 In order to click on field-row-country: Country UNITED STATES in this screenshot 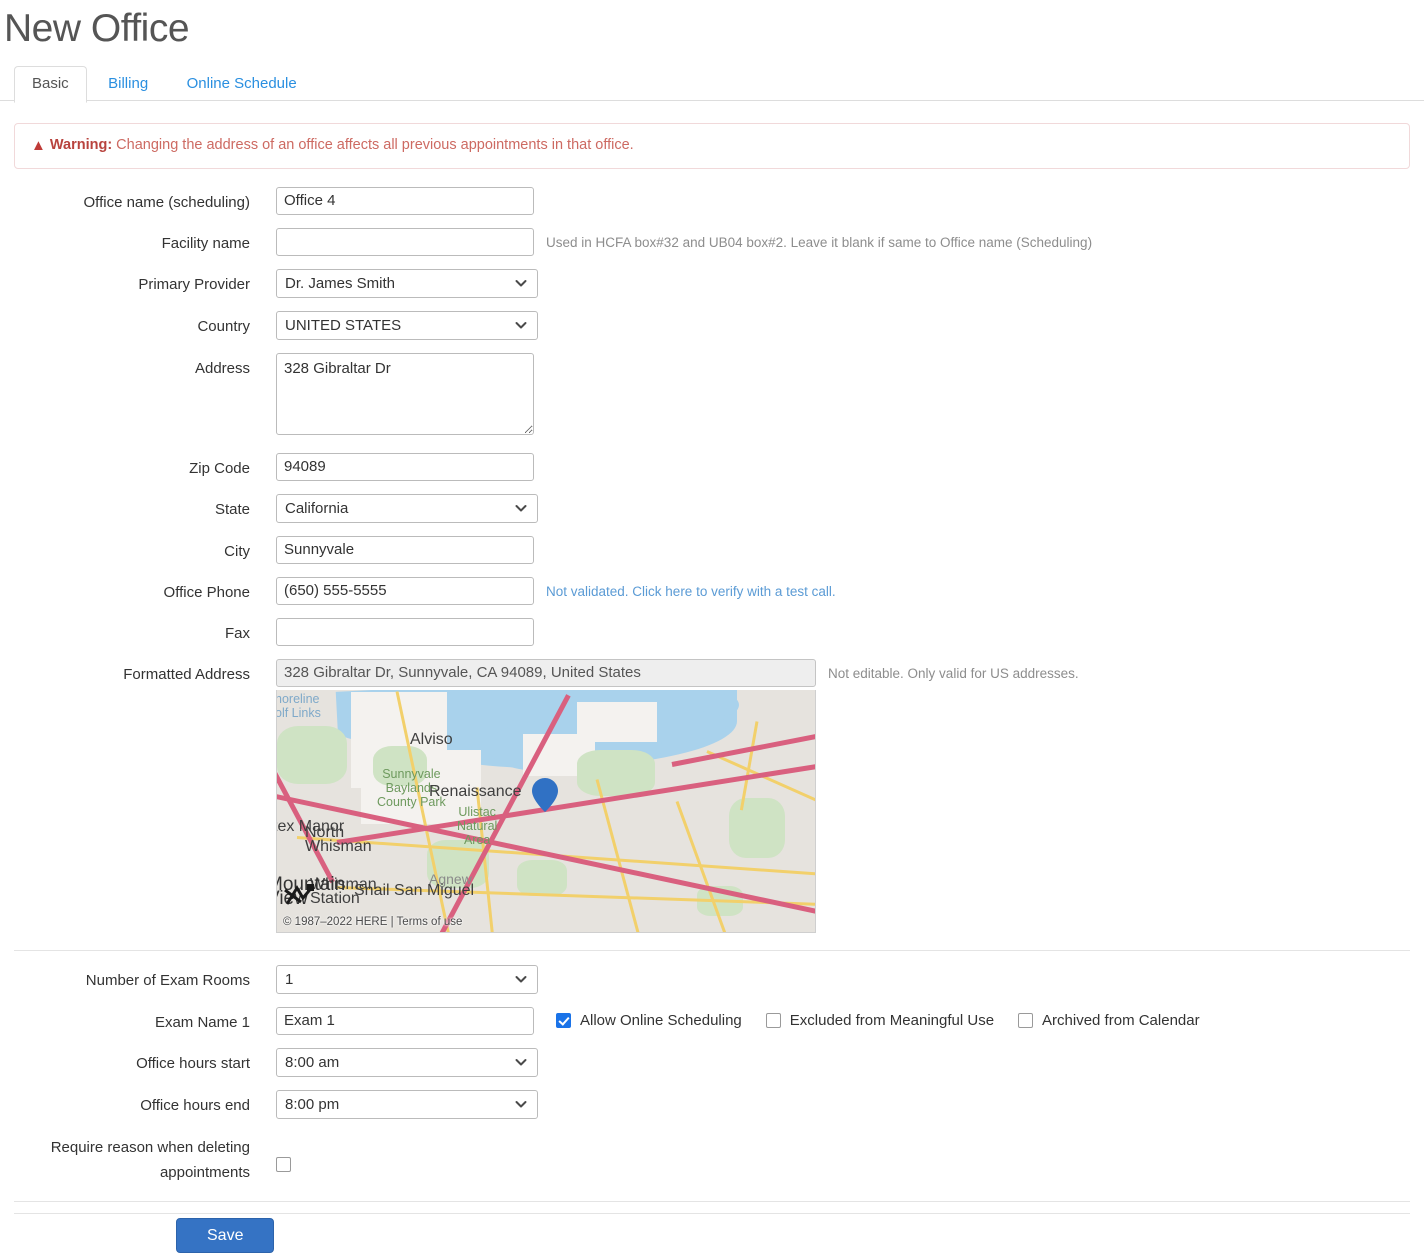, I will do `click(712, 325)`.